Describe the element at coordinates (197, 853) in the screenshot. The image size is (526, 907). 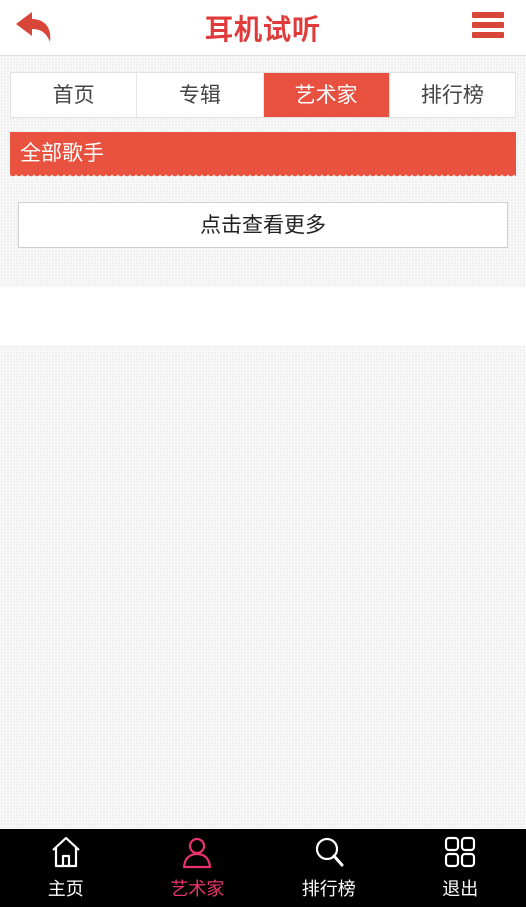
I see `person-icon` at that location.